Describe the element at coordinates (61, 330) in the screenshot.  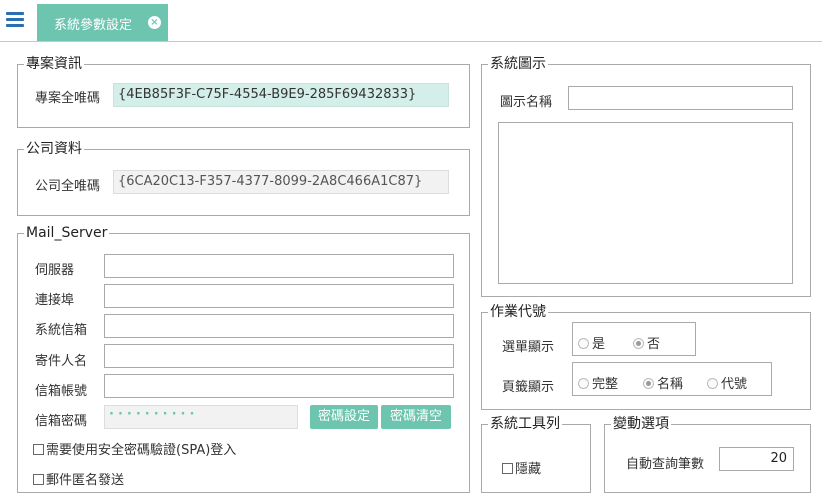
I see `system-mailbox-label: 系統信箱` at that location.